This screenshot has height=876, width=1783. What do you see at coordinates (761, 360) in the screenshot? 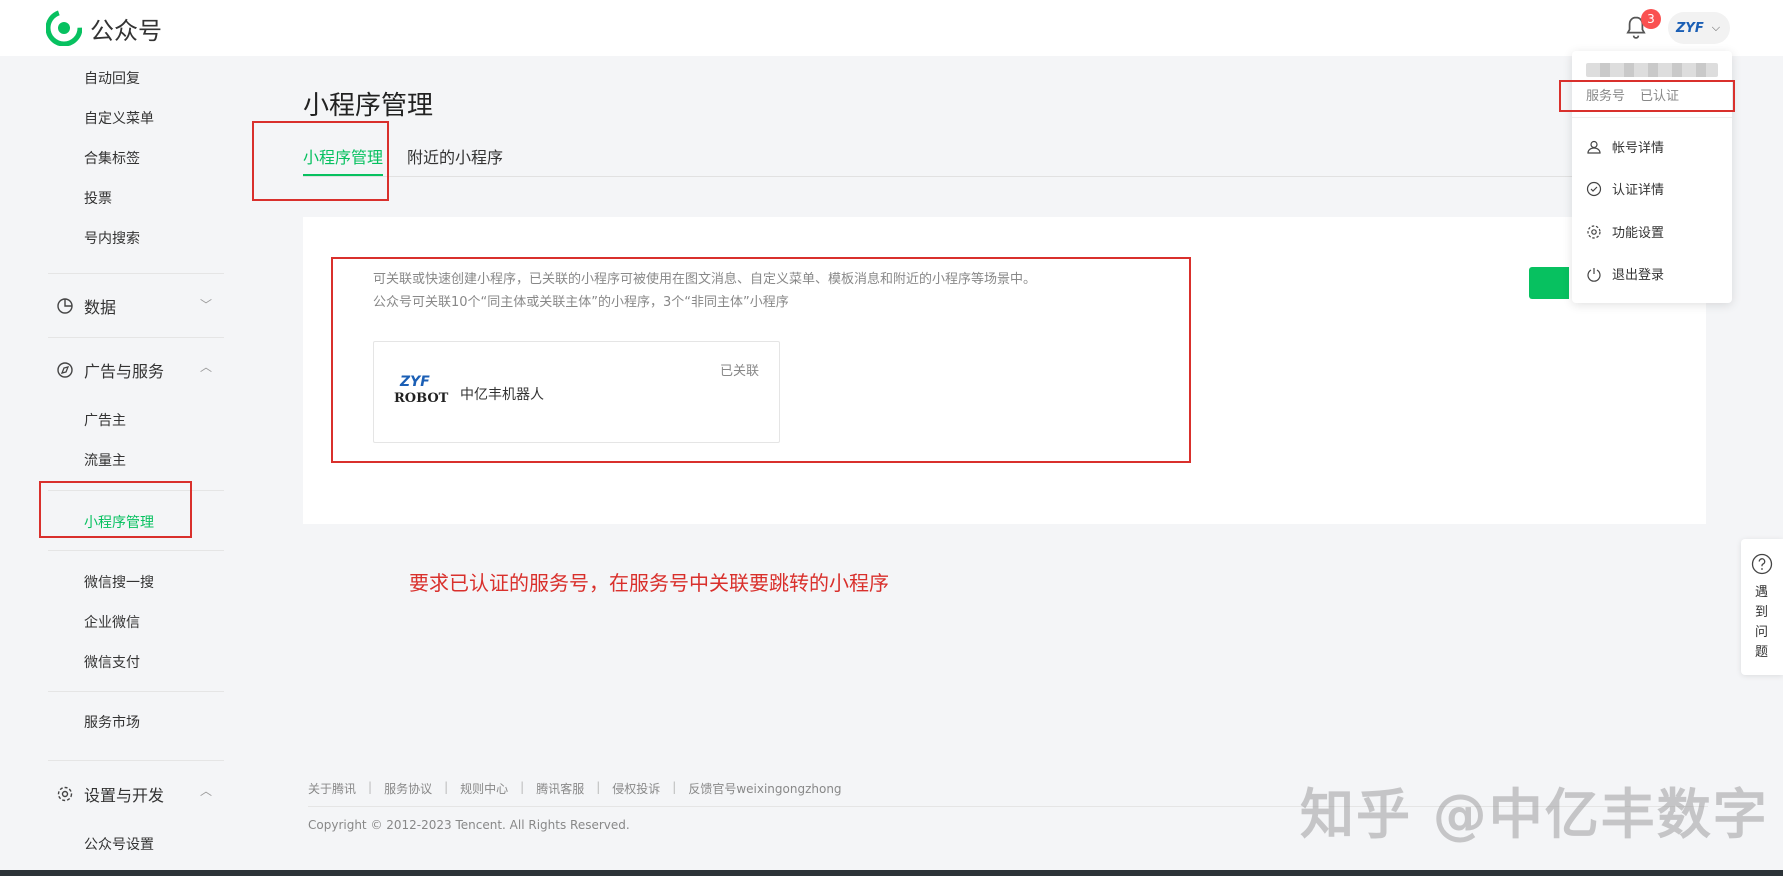
I see `annotation-box-content` at bounding box center [761, 360].